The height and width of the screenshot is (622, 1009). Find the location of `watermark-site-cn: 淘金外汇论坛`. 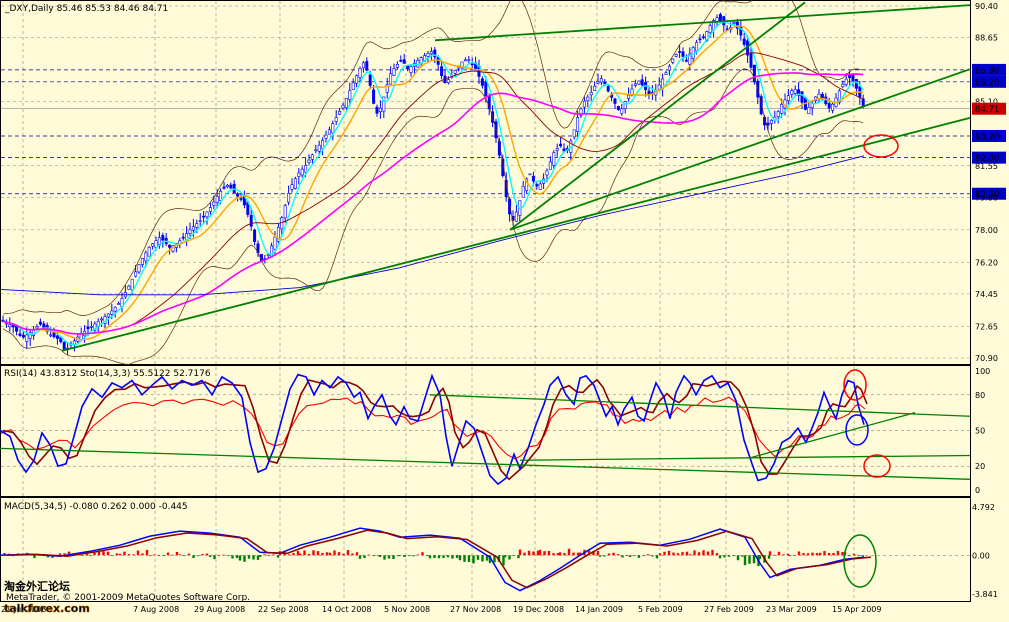

watermark-site-cn: 淘金外汇论坛 is located at coordinates (37, 586).